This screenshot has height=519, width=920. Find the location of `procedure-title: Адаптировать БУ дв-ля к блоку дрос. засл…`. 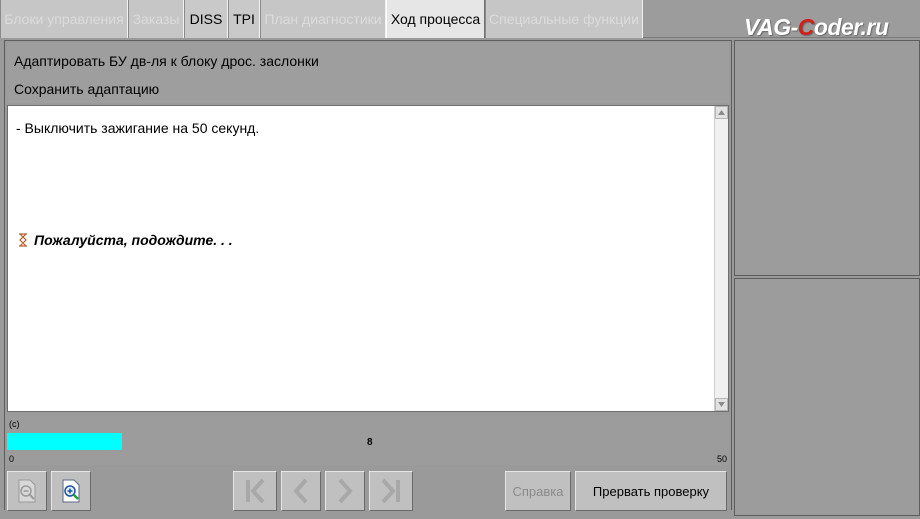

procedure-title: Адаптировать БУ дв-ля к блоку дрос. засл… is located at coordinates (166, 61).